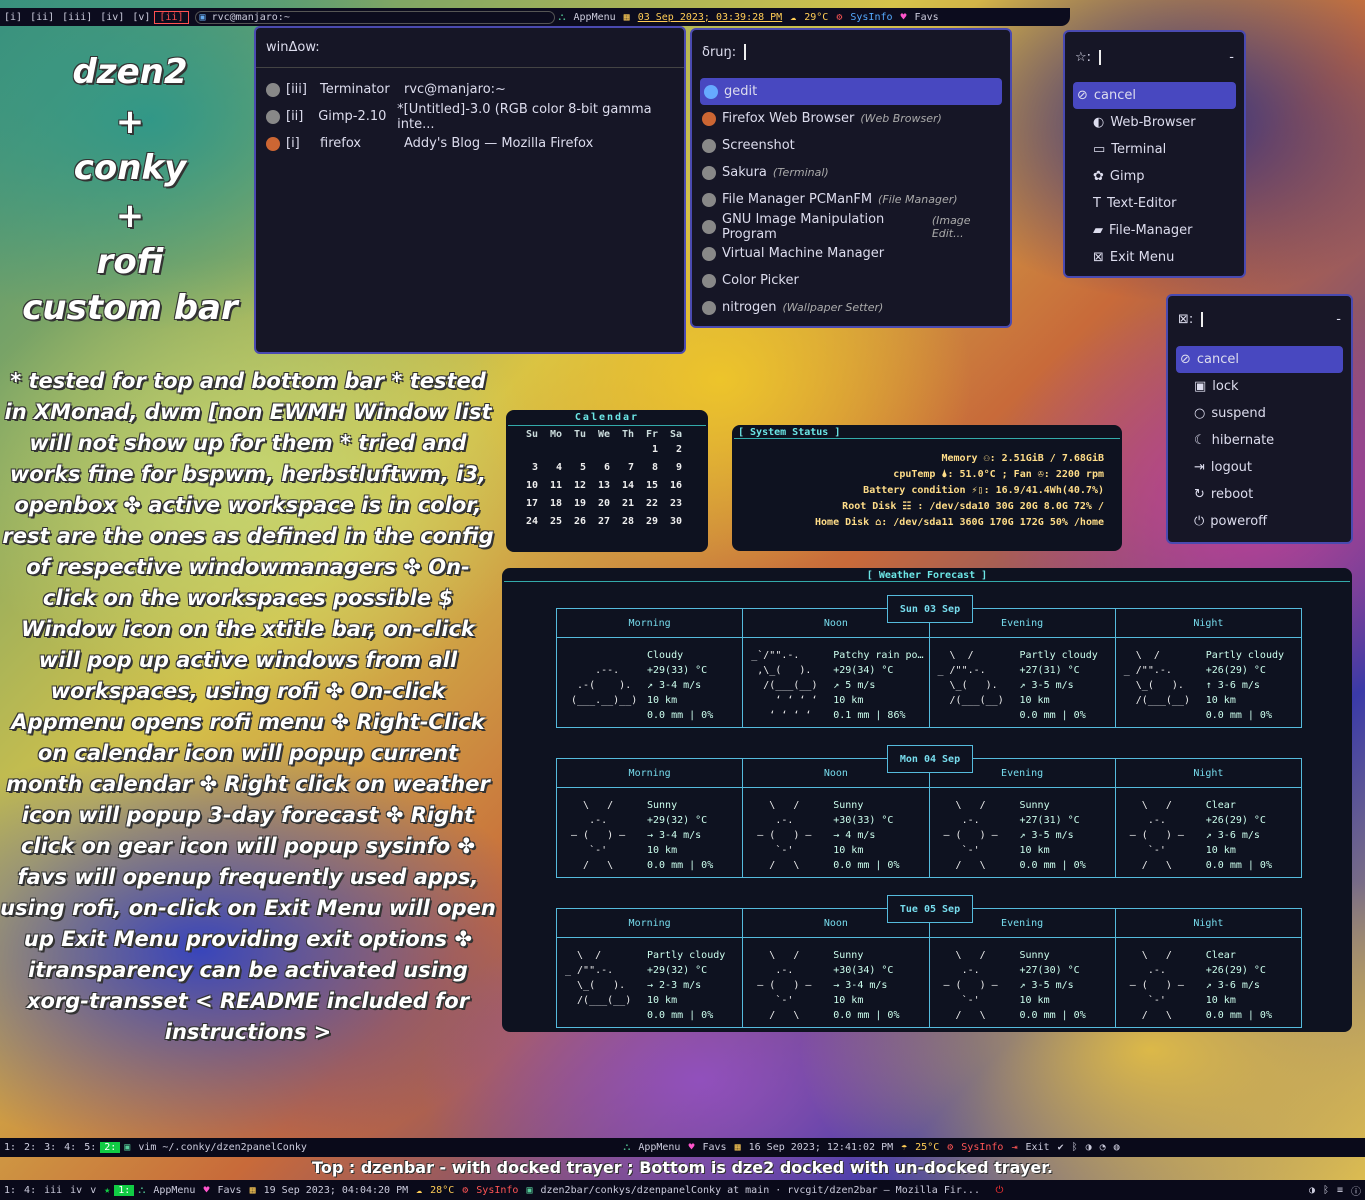 Image resolution: width=1365 pixels, height=1200 pixels. What do you see at coordinates (42, 17) in the screenshot?
I see `workspace-2: [ii]` at bounding box center [42, 17].